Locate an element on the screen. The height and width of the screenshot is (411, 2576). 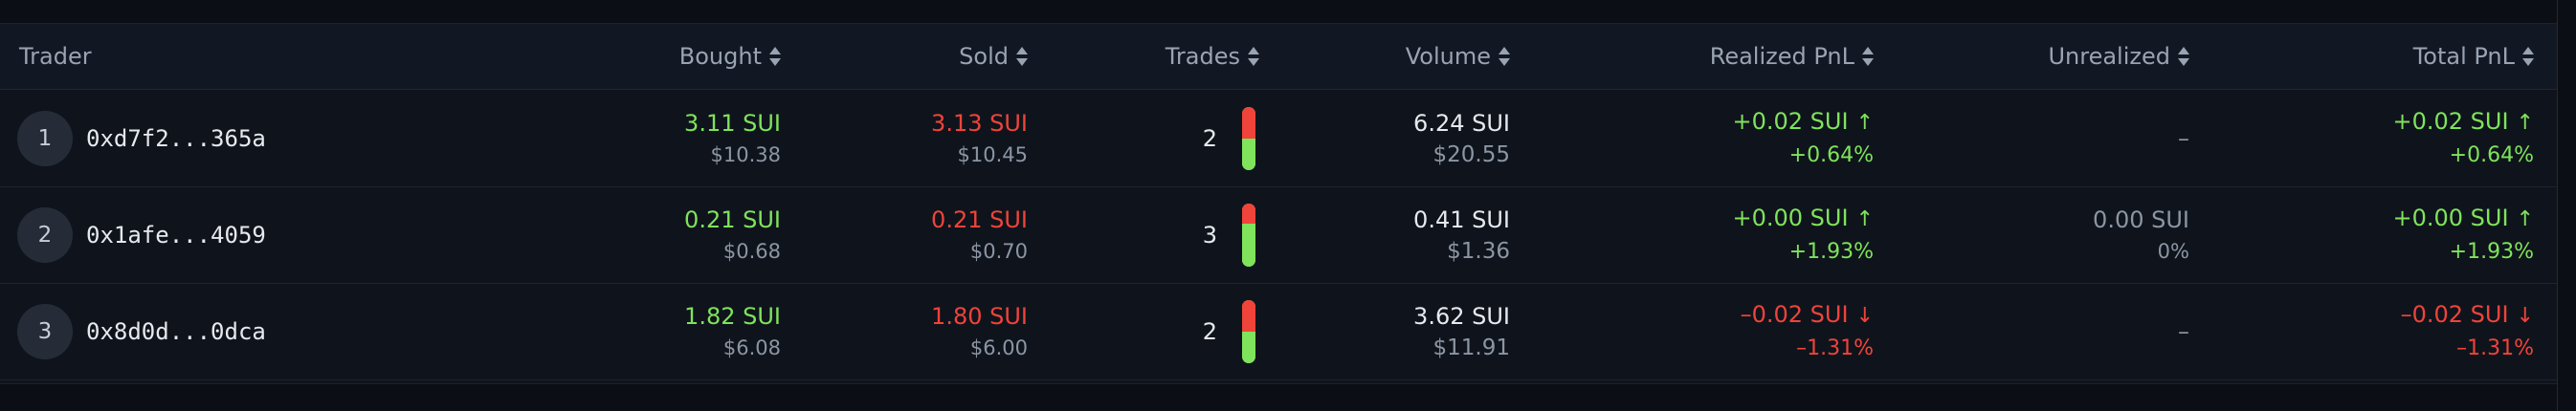
header-sold: Sold is located at coordinates (993, 56).